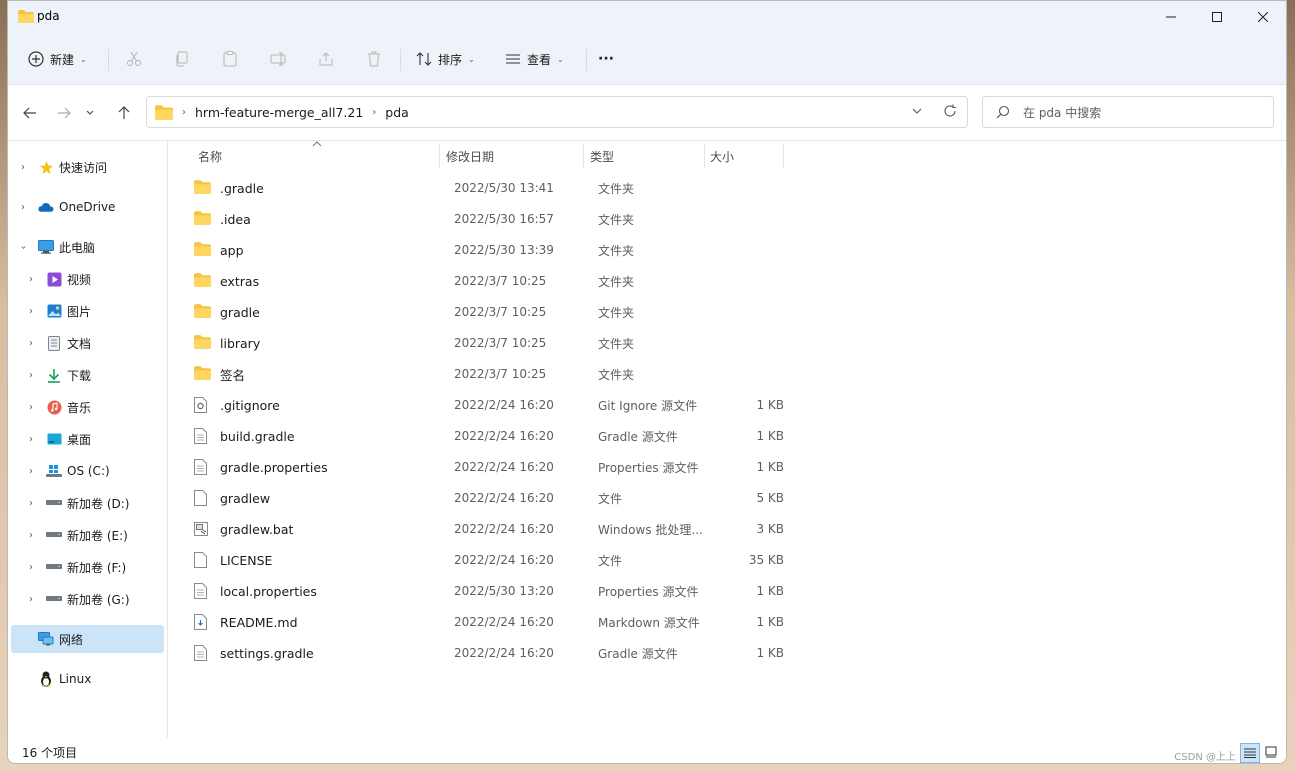 Image resolution: width=1295 pixels, height=771 pixels. Describe the element at coordinates (86, 311) in the screenshot. I see `sidebar-item-pictures: › 图片` at that location.